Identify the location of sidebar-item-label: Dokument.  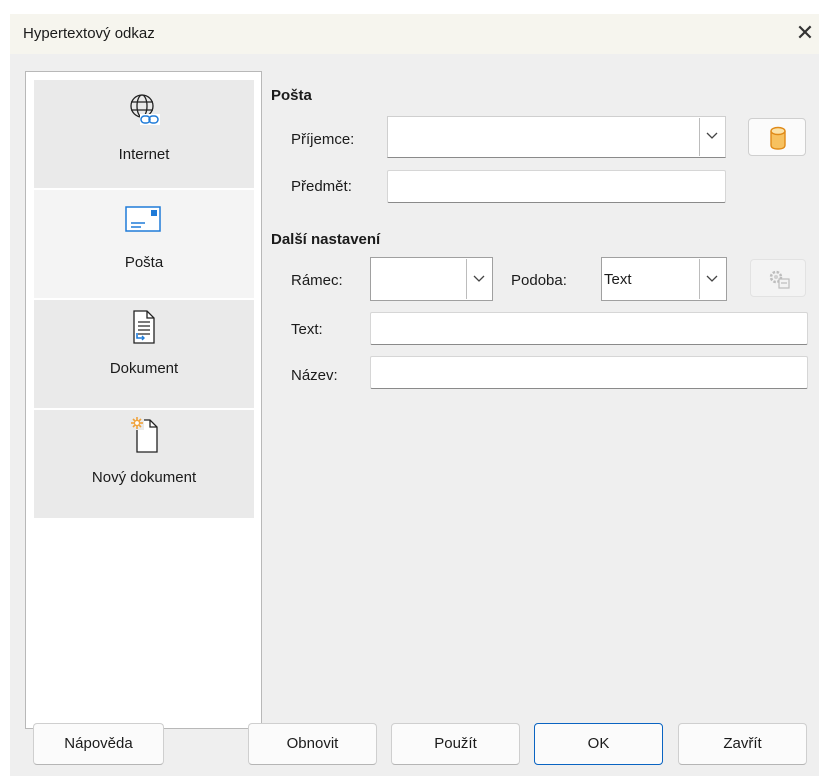
(144, 368).